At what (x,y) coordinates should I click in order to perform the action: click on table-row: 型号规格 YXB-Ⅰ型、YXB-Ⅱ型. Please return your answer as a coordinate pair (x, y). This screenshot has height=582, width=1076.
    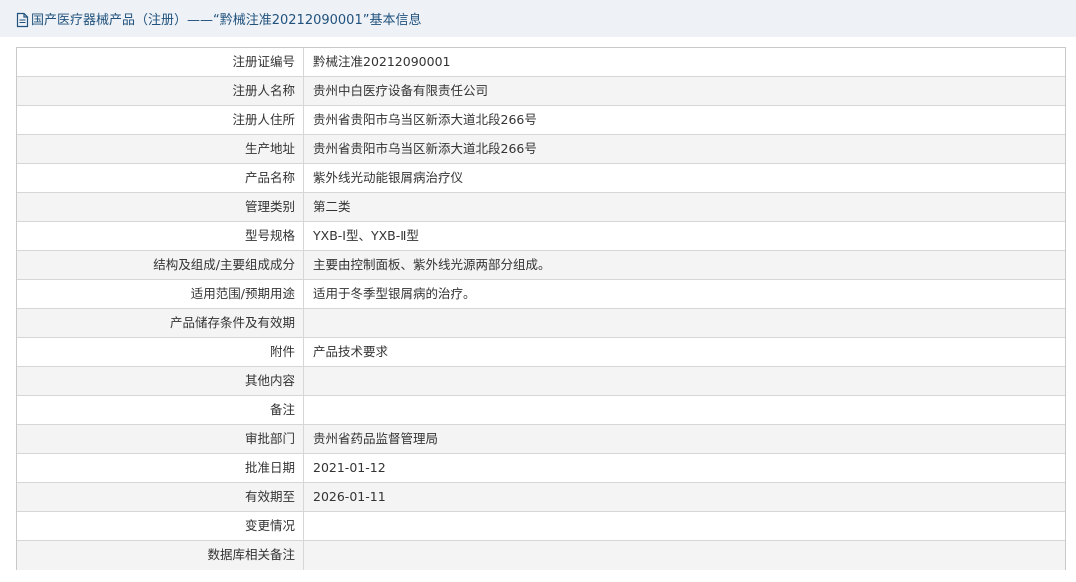
    Looking at the image, I should click on (541, 236).